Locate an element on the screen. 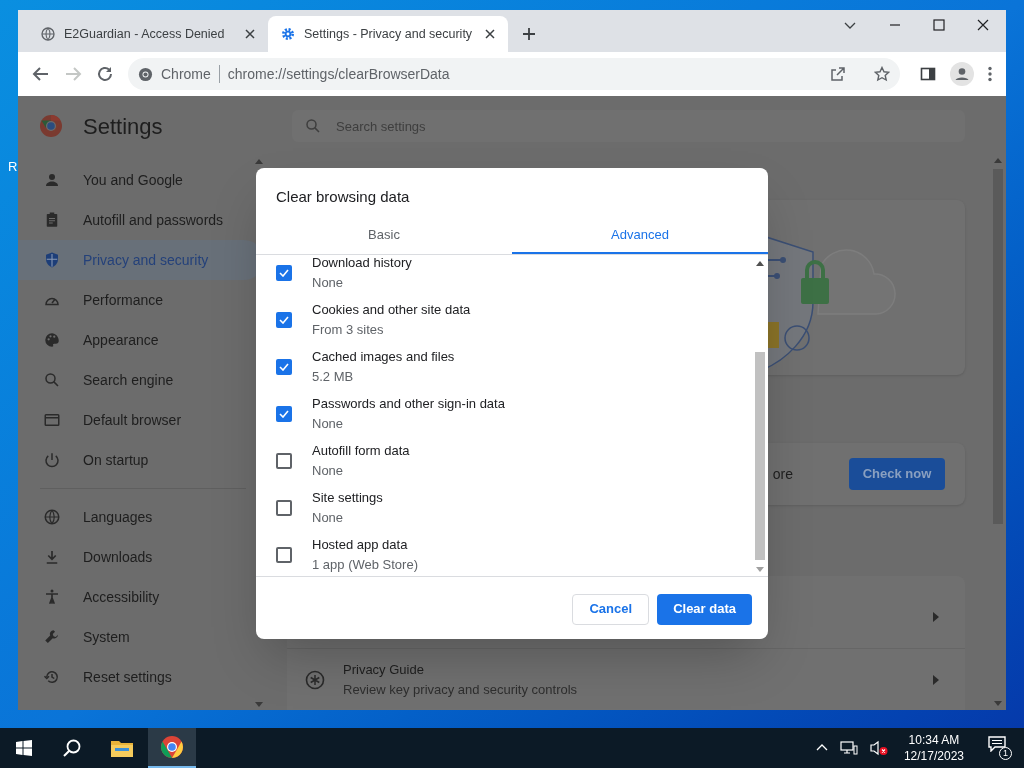 The height and width of the screenshot is (768, 1024). item-label: Cookies and other site data is located at coordinates (391, 310).